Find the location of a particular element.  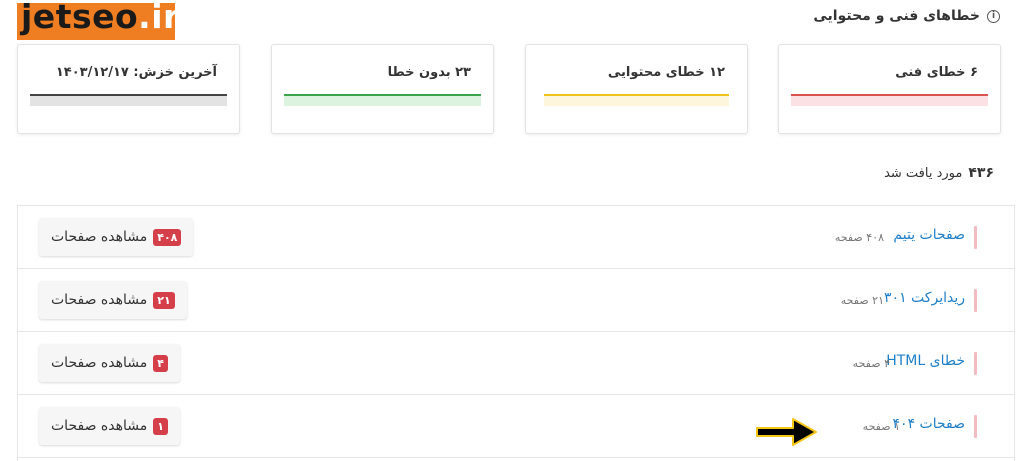

stat-card-label: ۶ خطای فنی is located at coordinates (936, 72).